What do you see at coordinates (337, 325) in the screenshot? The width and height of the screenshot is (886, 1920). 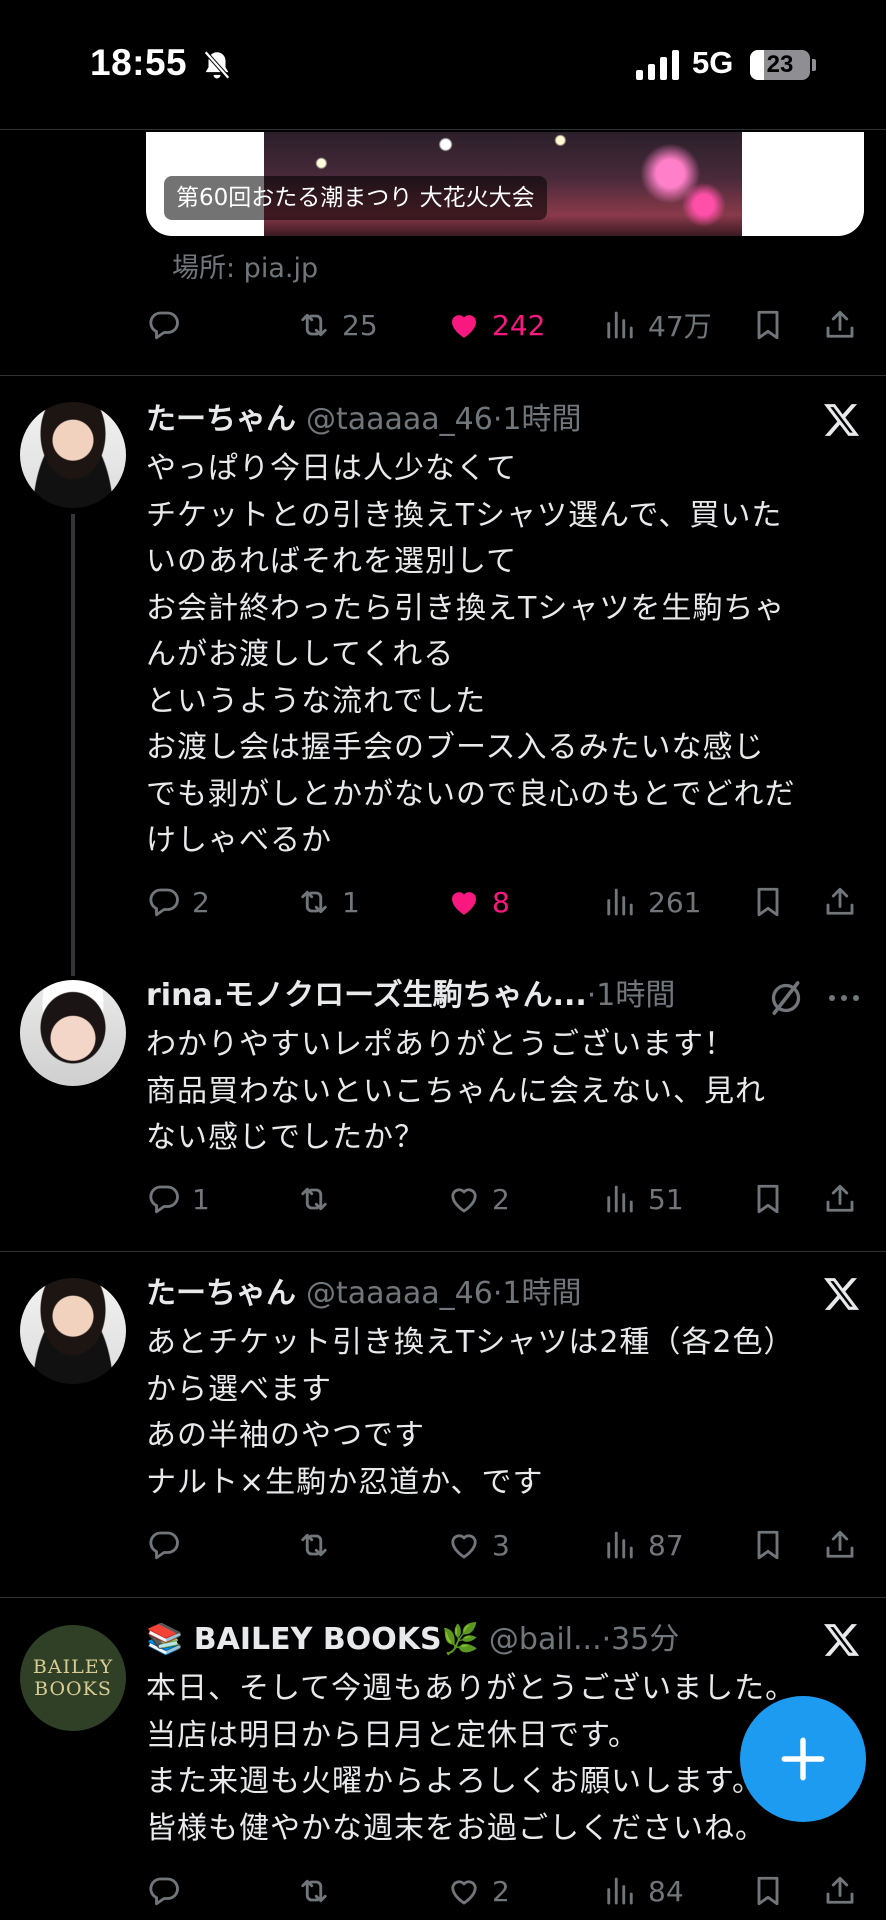 I see `retweet-button: 25` at bounding box center [337, 325].